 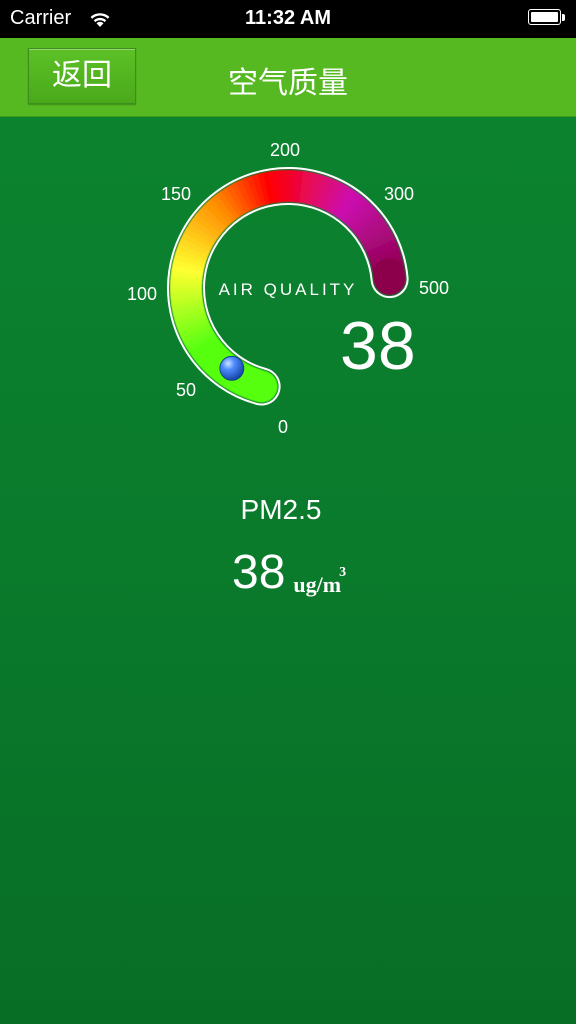 What do you see at coordinates (142, 294) in the screenshot?
I see `scale-label-100: 100` at bounding box center [142, 294].